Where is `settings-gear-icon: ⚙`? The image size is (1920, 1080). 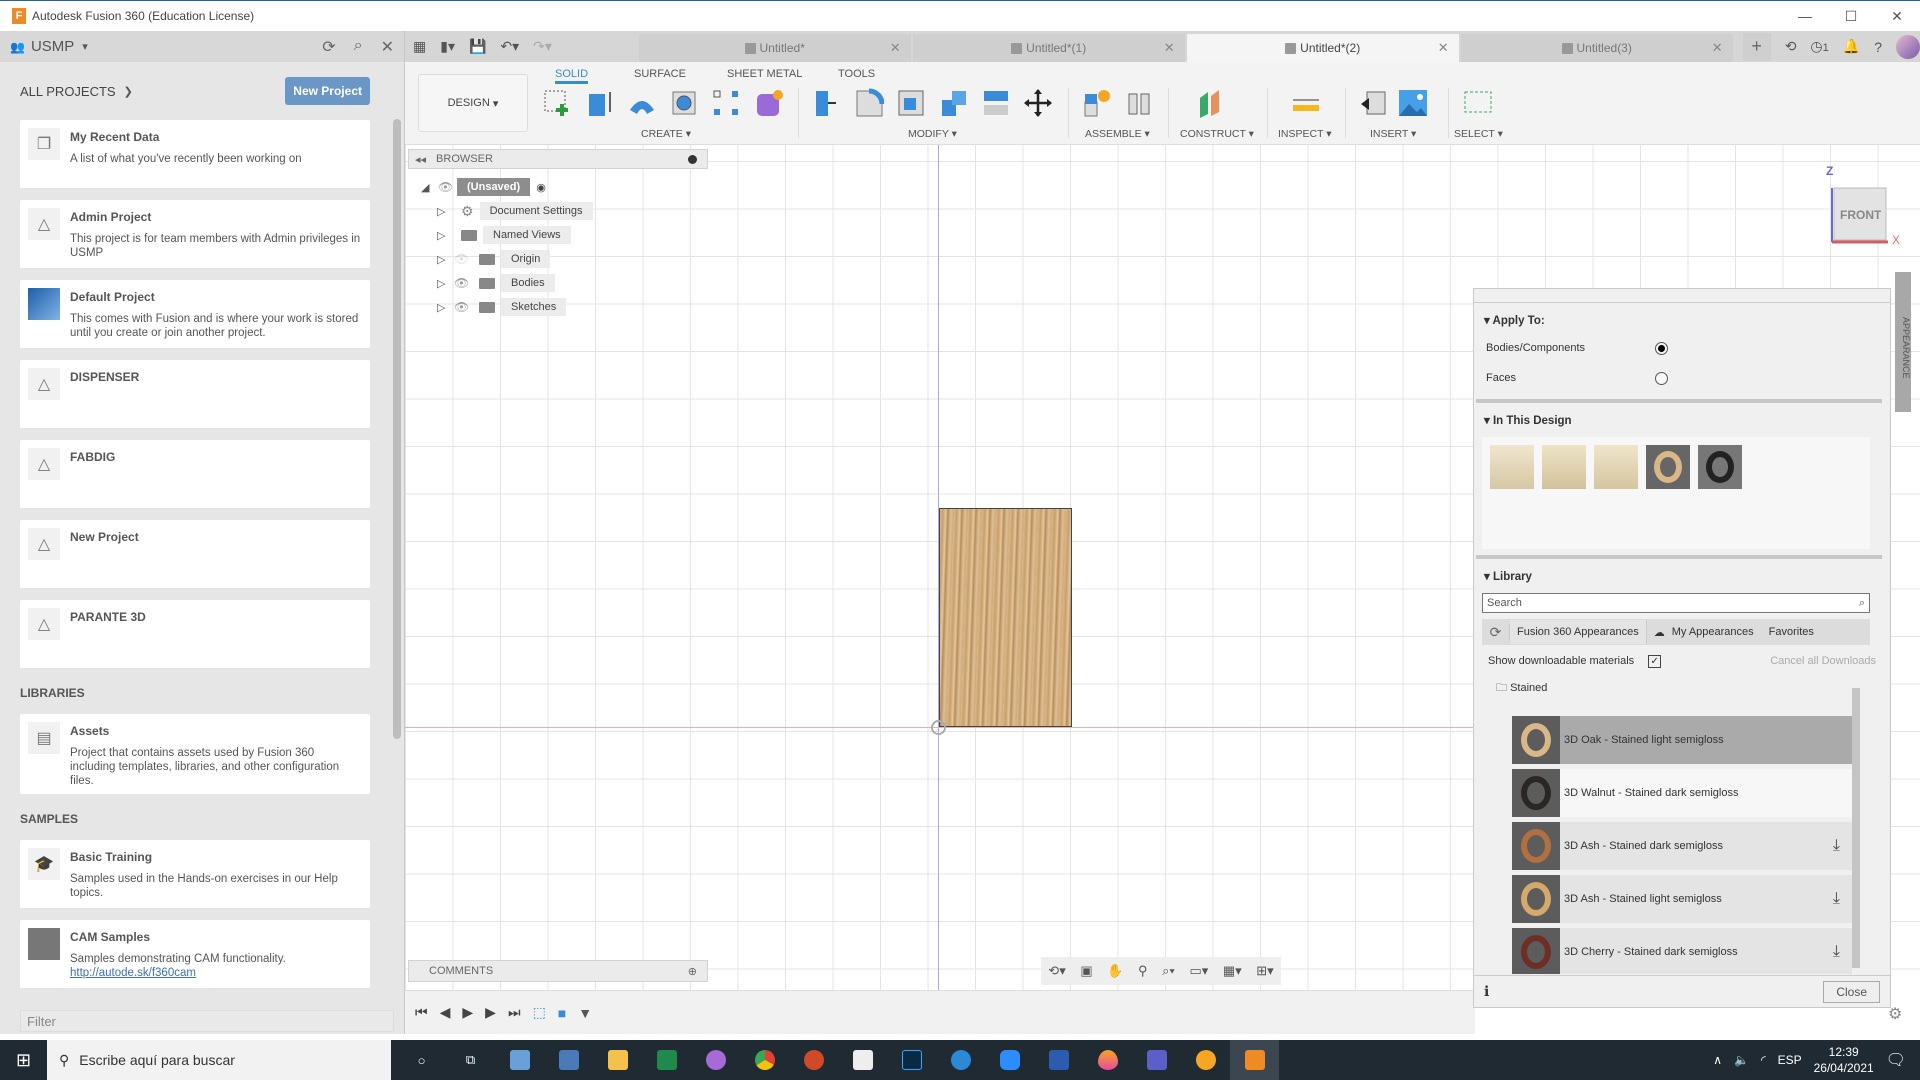 settings-gear-icon: ⚙ is located at coordinates (1895, 1014).